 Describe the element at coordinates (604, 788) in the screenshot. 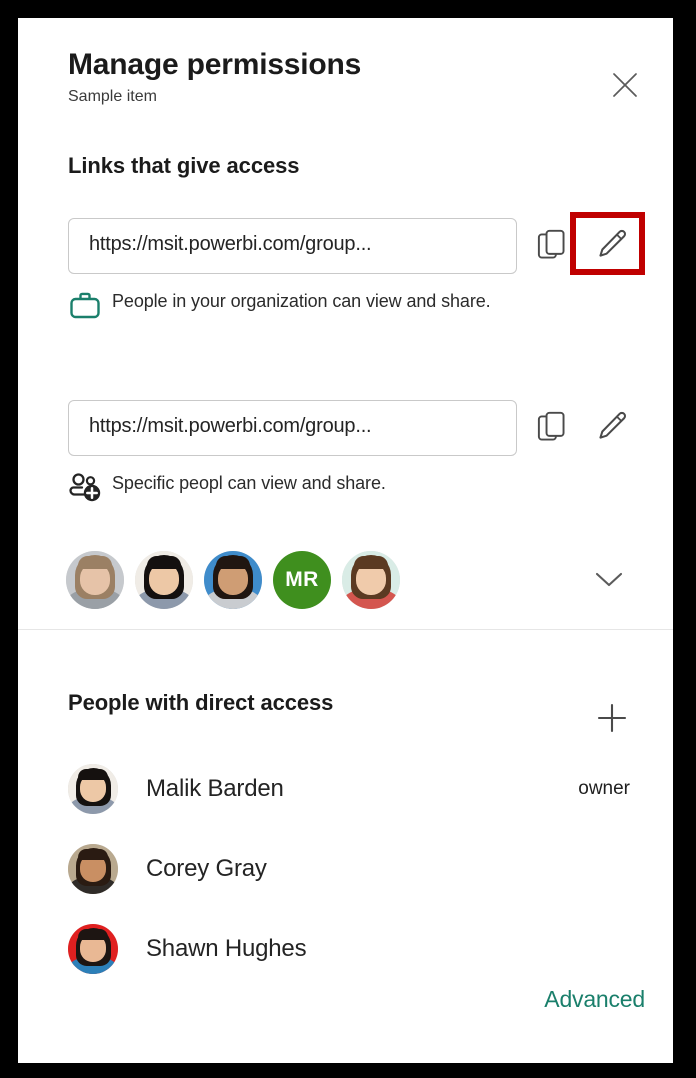

I see `person-role: owner` at that location.